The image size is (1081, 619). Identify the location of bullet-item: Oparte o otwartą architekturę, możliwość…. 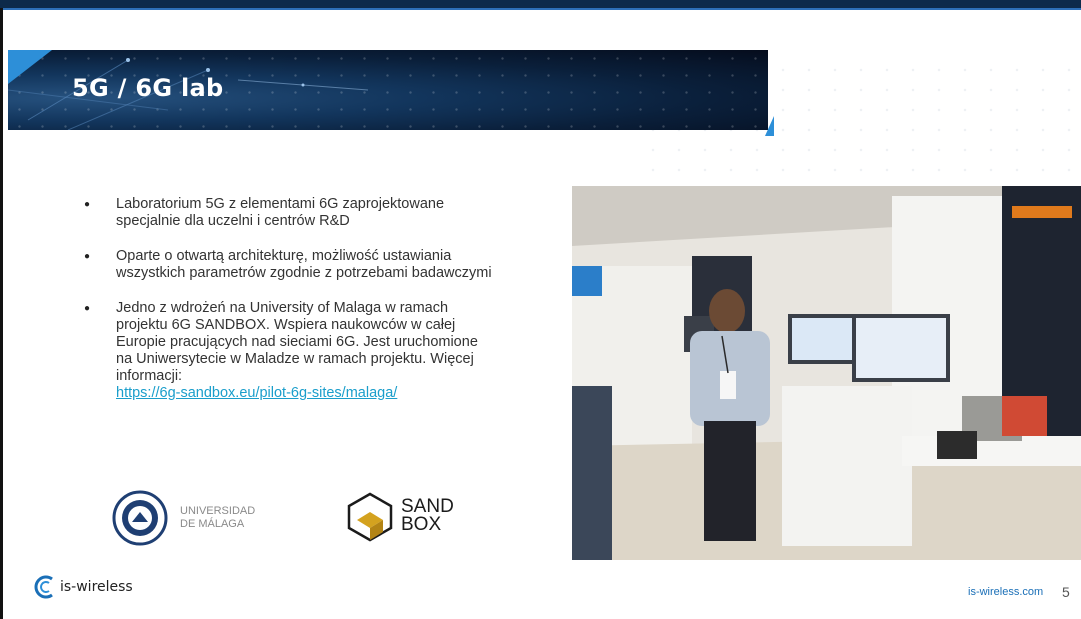
(287, 265).